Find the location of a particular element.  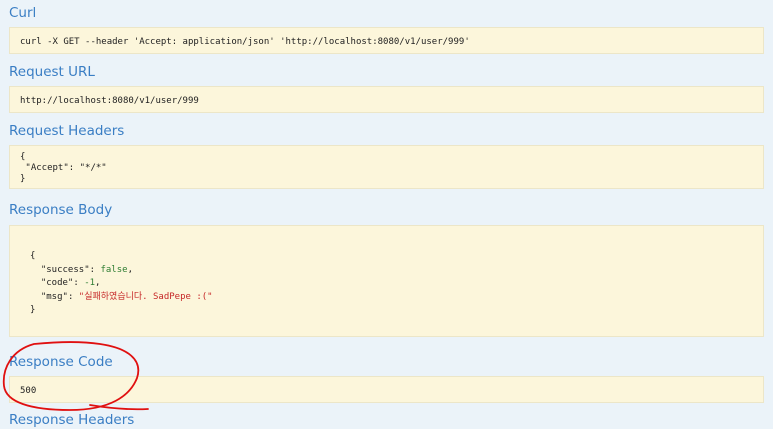

header-accept-line: "Accept": "*/*" is located at coordinates (66, 168).